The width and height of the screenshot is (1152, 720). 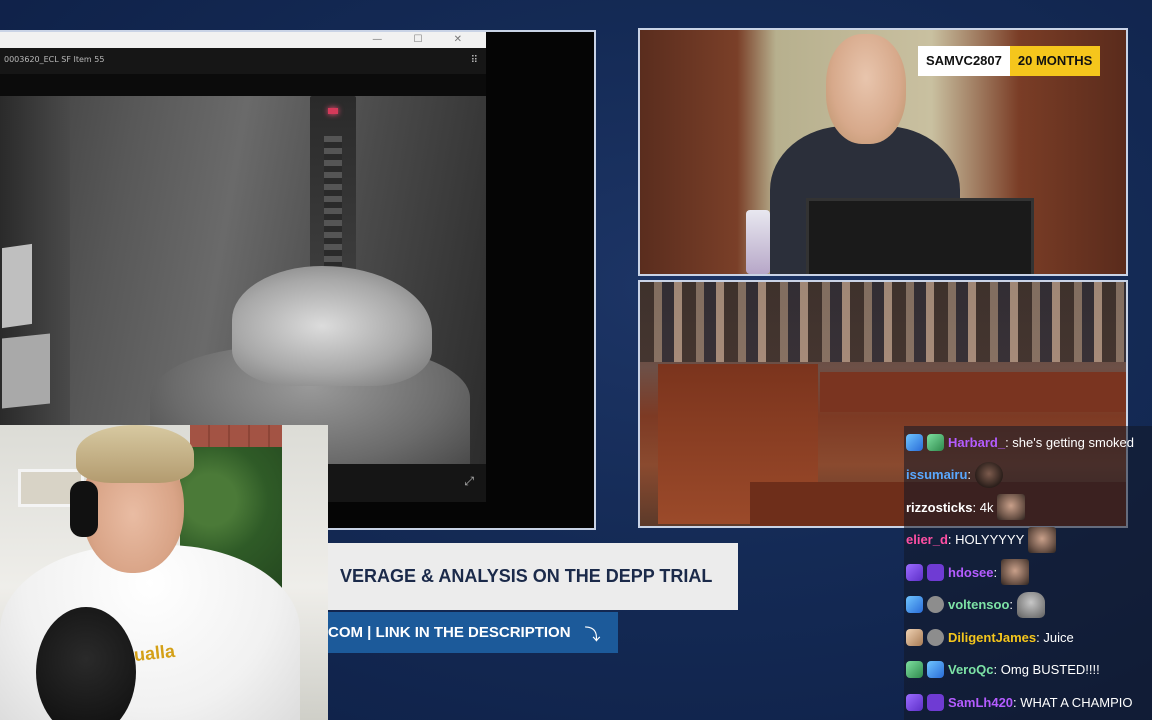 What do you see at coordinates (1028, 507) in the screenshot?
I see `chat-message: rizzosticks: 4k` at bounding box center [1028, 507].